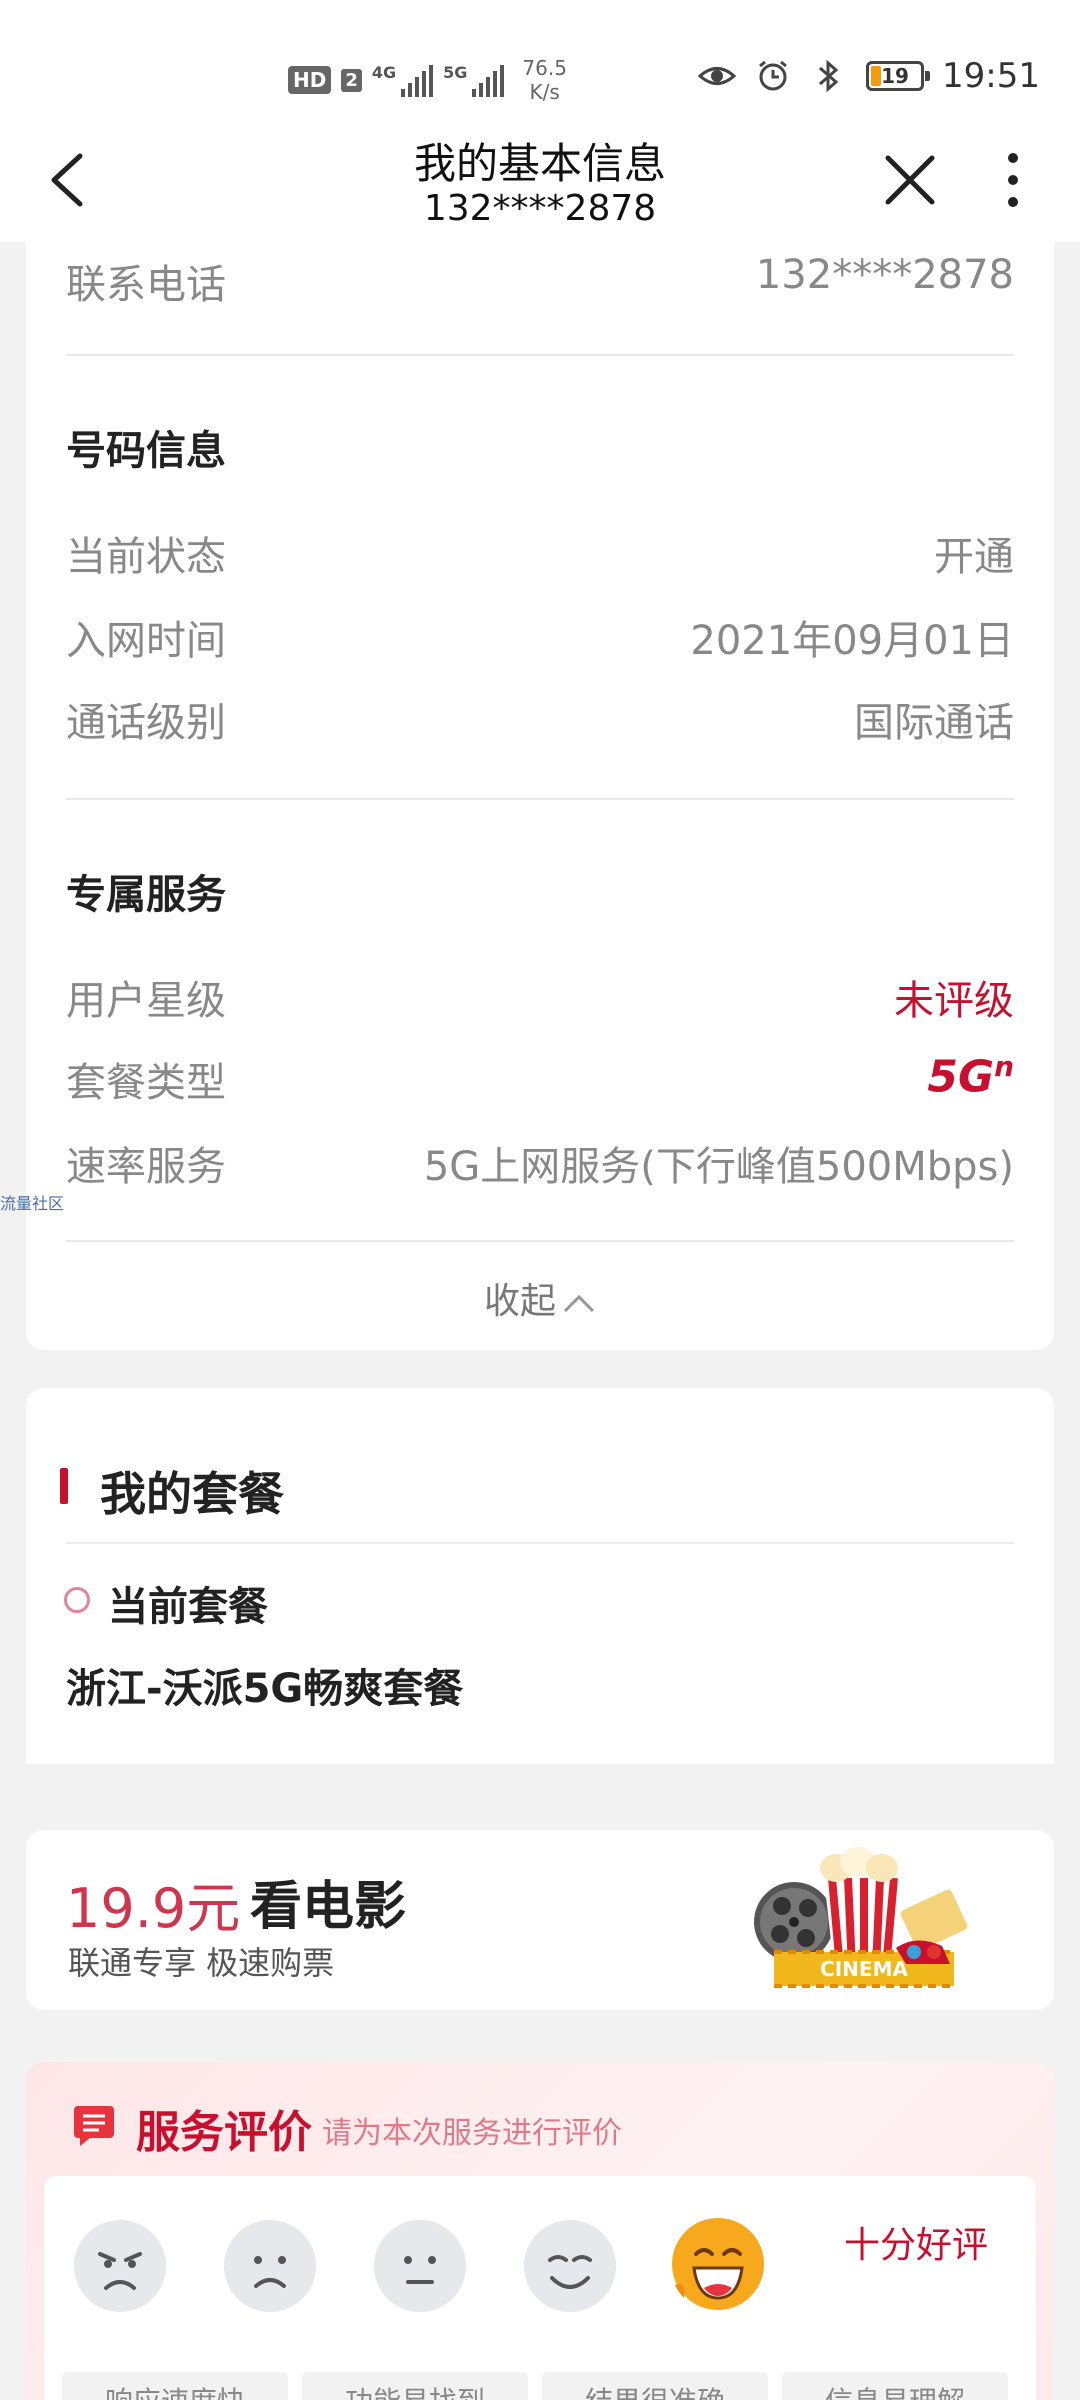 Image resolution: width=1080 pixels, height=2400 pixels. Describe the element at coordinates (188, 1607) in the screenshot. I see `current-plan-label: 当前套餐` at that location.